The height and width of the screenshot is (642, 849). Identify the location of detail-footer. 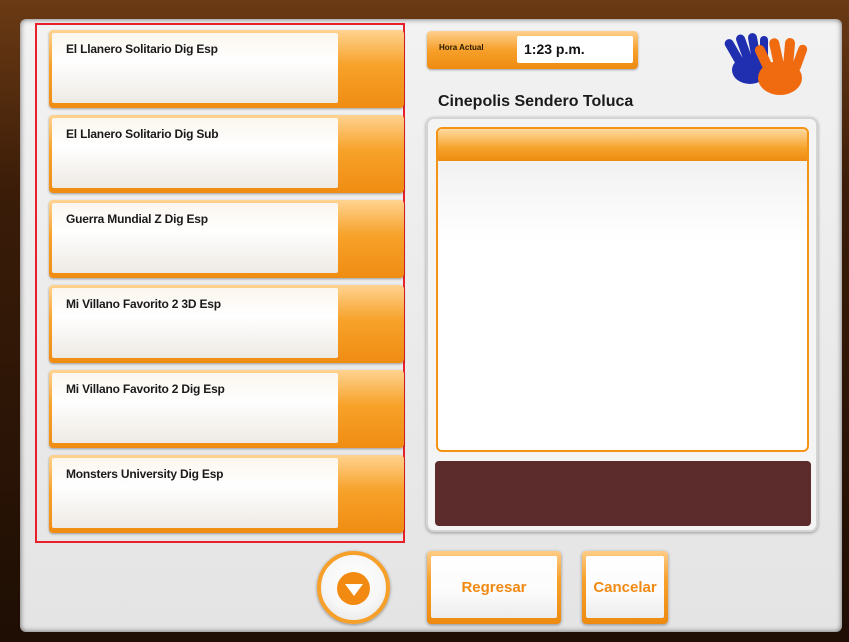
(623, 493).